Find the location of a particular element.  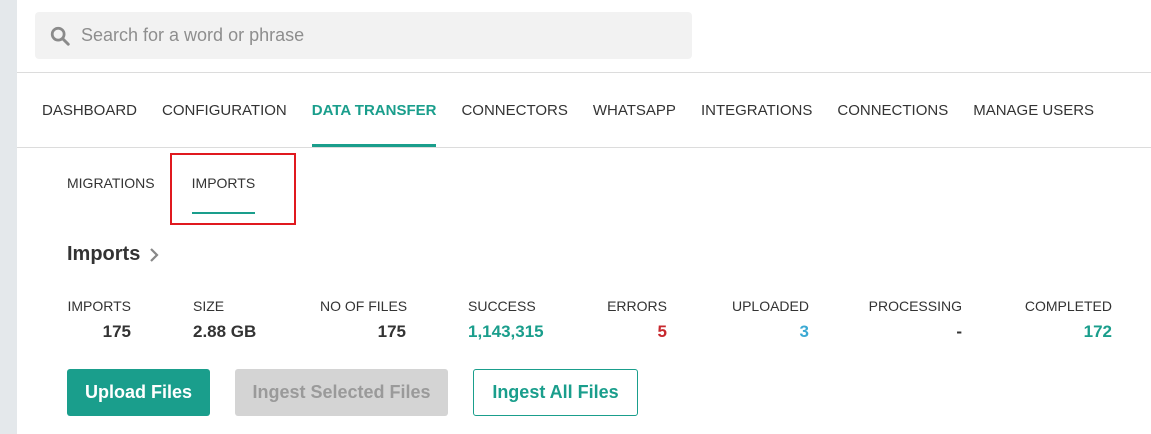

sub-nav: MIGRATIONS IMPORTS is located at coordinates (179, 188).